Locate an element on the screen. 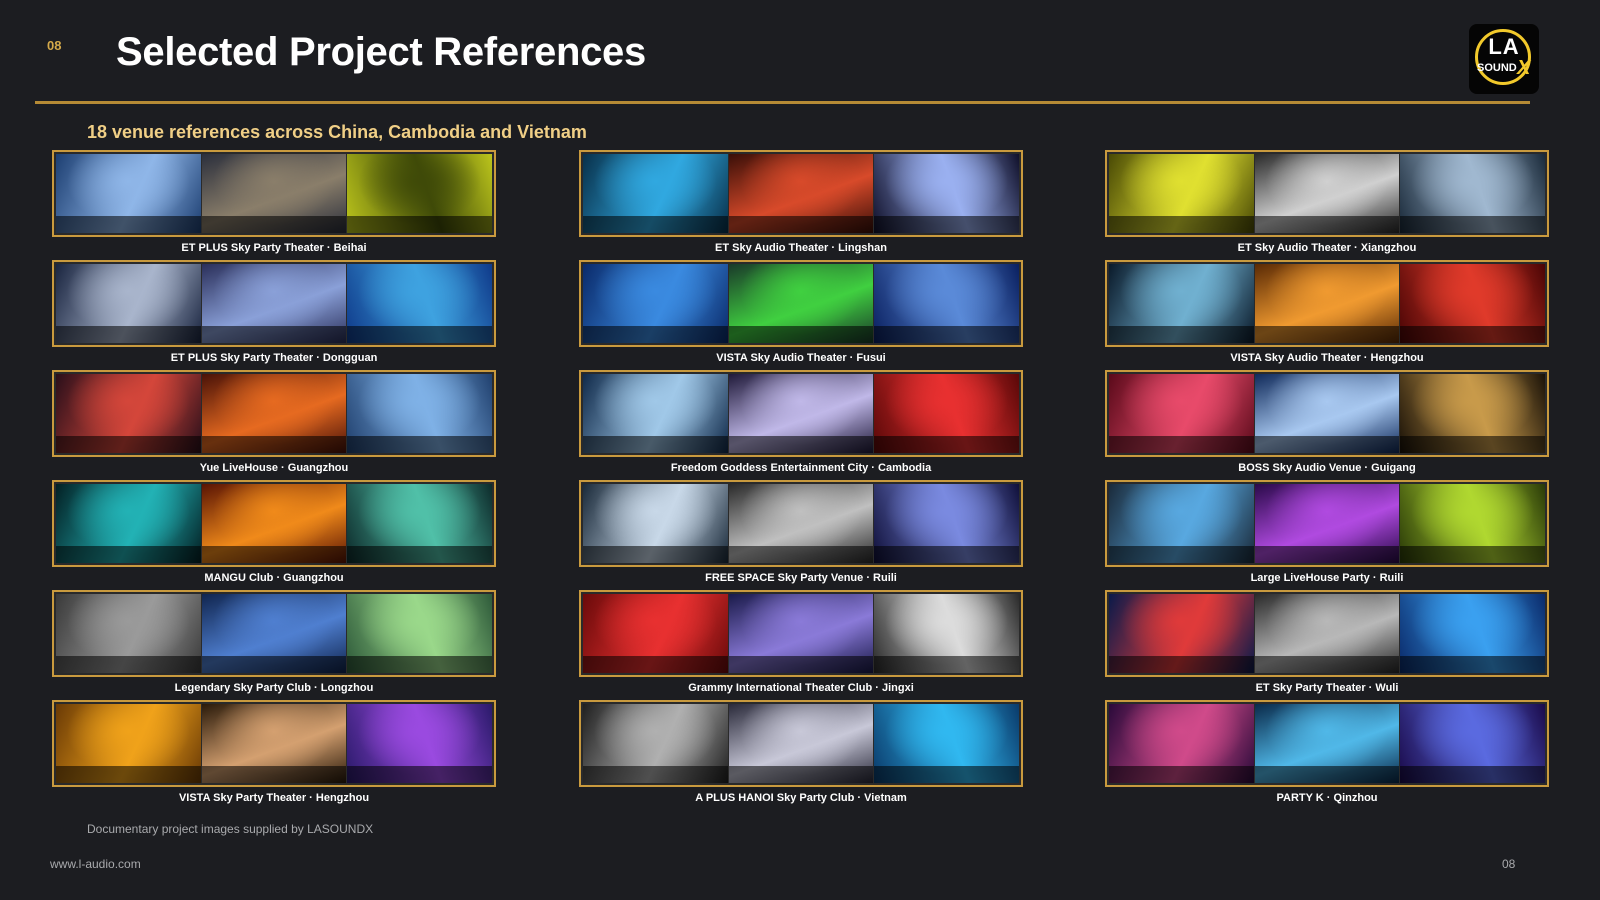  project-card: MANGU Club · Guangzhou is located at coordinates (274, 532).